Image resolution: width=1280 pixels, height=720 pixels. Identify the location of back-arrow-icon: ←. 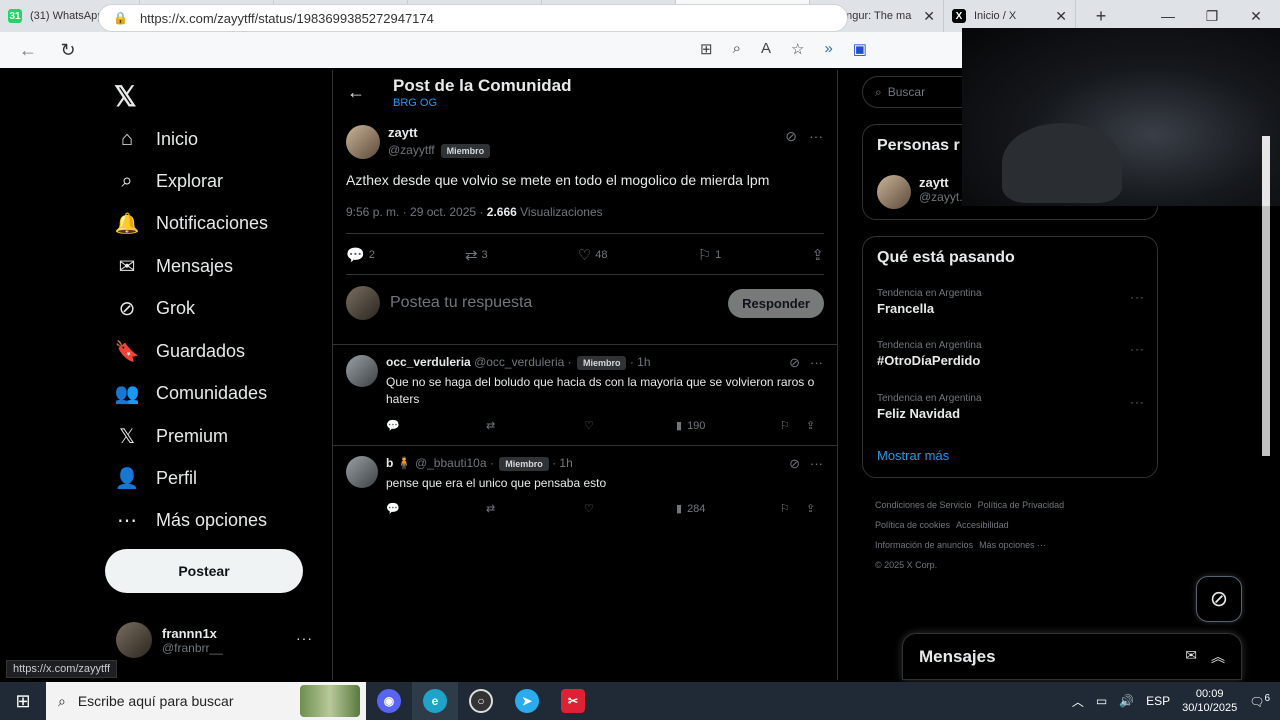
(356, 92).